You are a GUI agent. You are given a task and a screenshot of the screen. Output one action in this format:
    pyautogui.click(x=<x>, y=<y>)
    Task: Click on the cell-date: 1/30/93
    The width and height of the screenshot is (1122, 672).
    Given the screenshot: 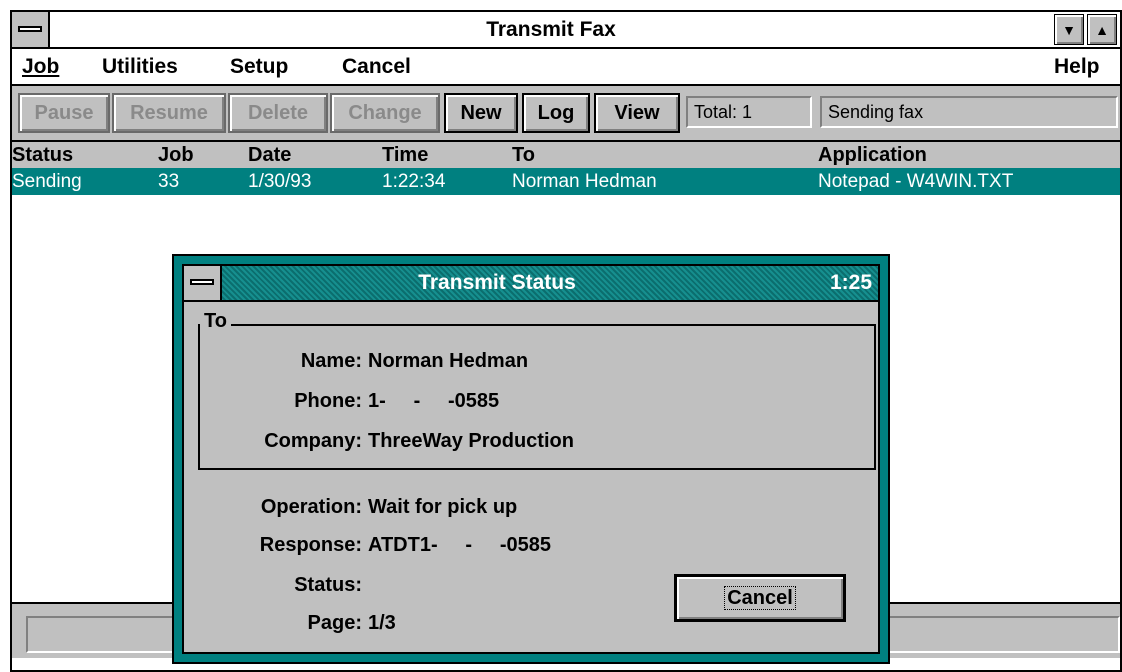 What is the action you would take?
    pyautogui.click(x=280, y=181)
    